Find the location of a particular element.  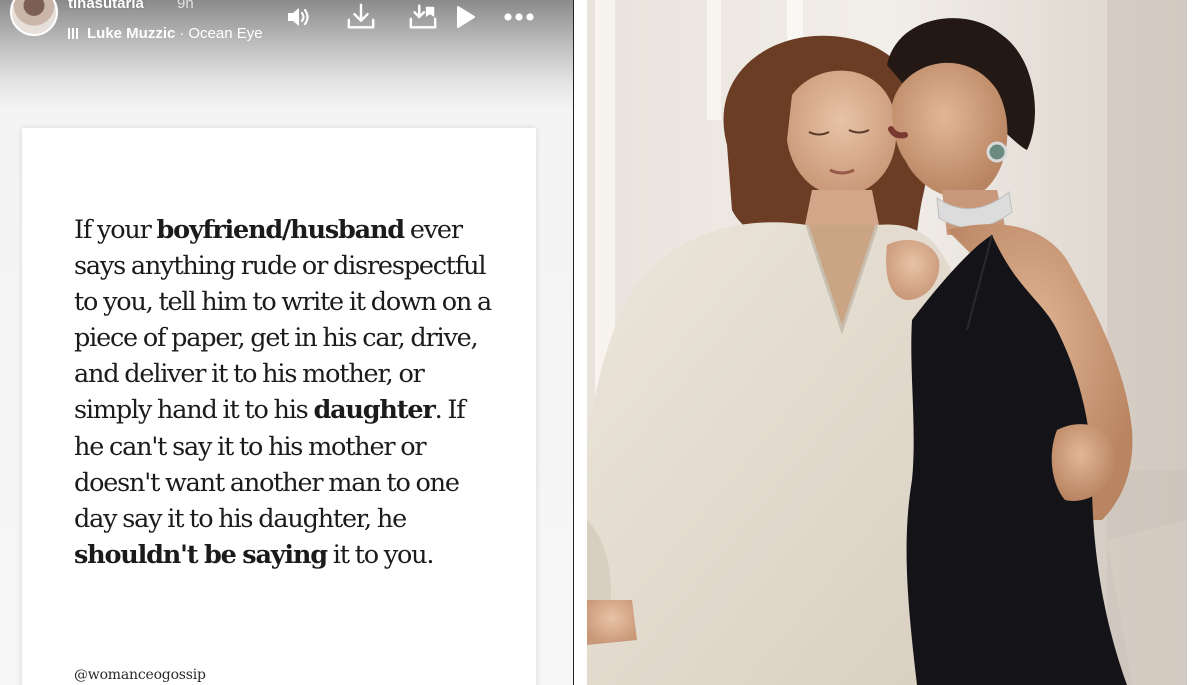

music-attribution: Luke Muzzic · Ocean Eyes is located at coordinates (165, 33).